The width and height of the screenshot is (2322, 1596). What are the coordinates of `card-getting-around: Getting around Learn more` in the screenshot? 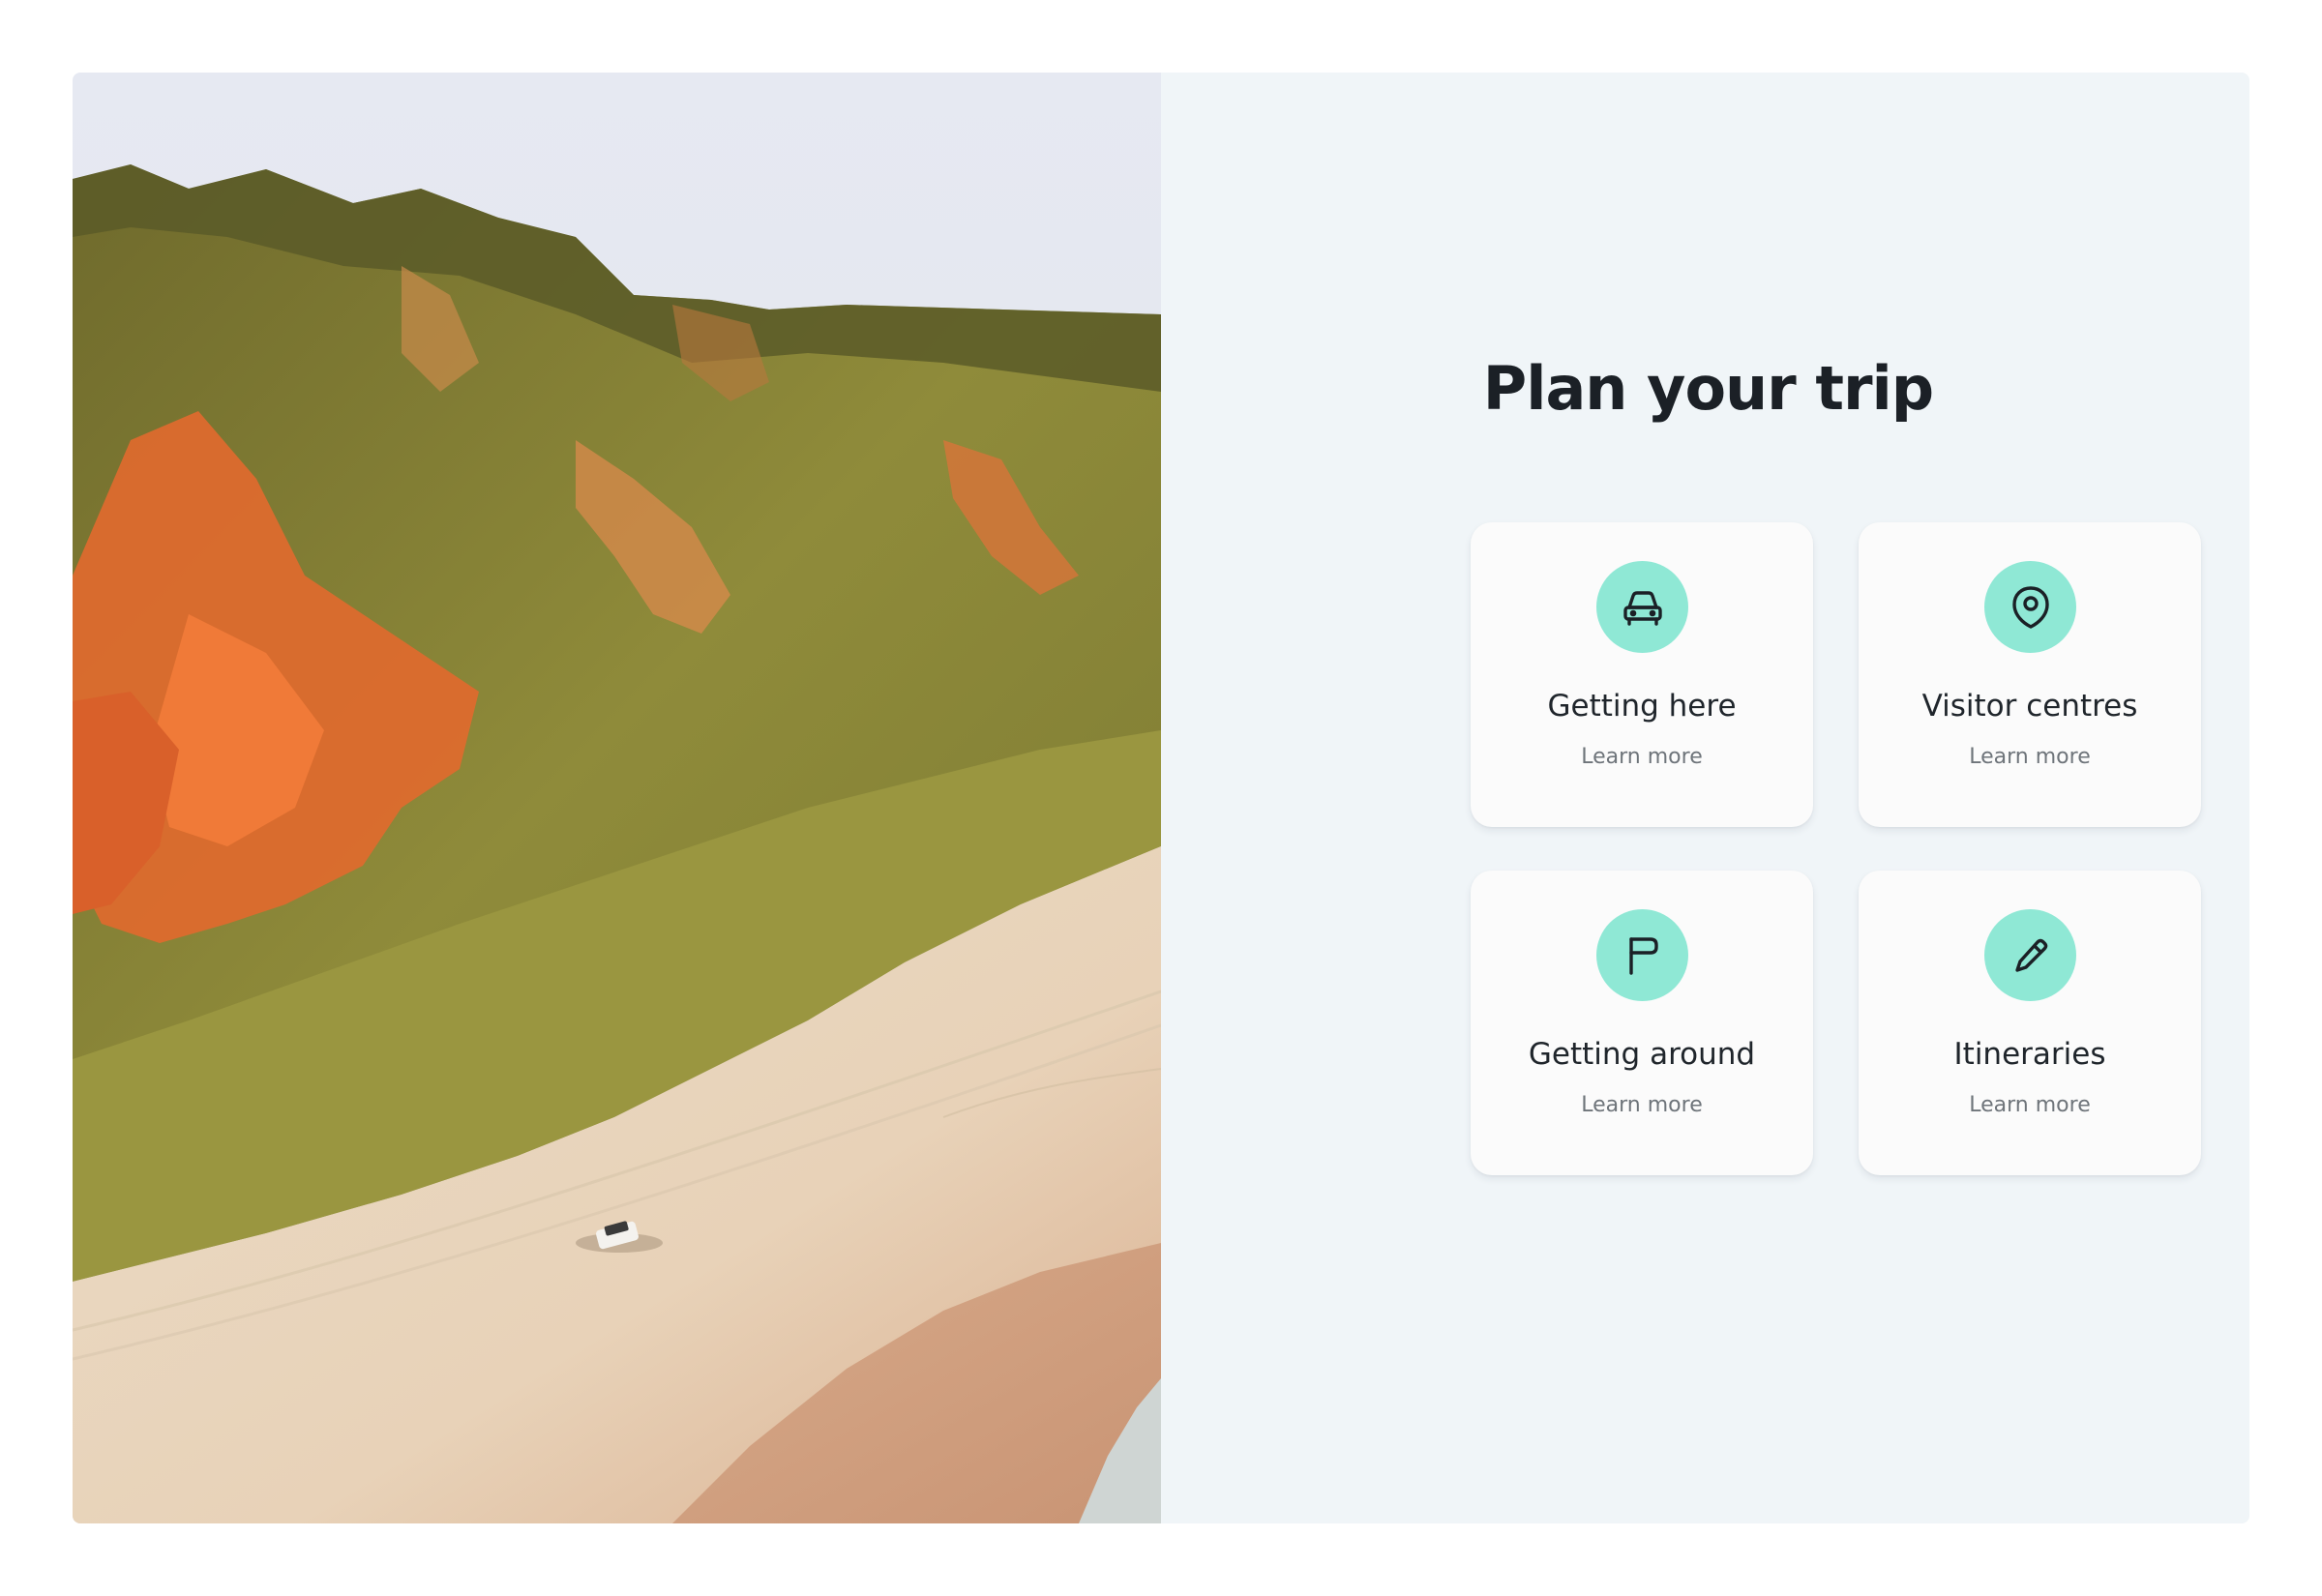 It's located at (1642, 1023).